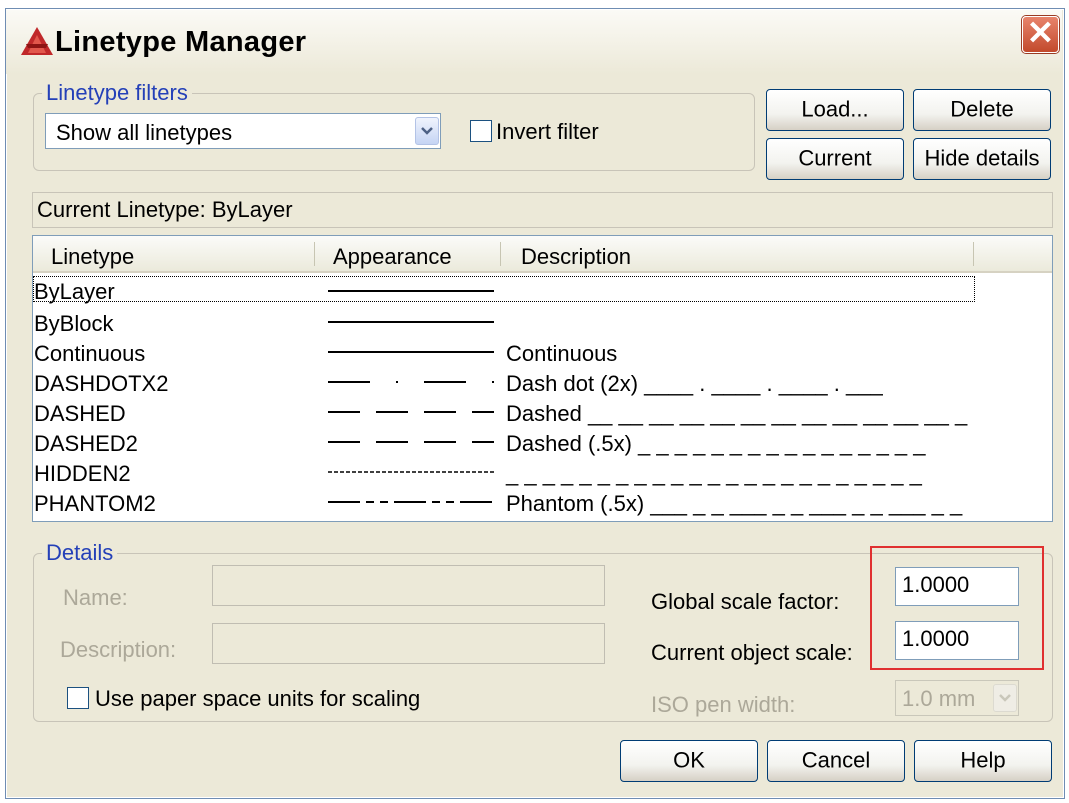  What do you see at coordinates (562, 353) in the screenshot?
I see `list-item-description: Continuous` at bounding box center [562, 353].